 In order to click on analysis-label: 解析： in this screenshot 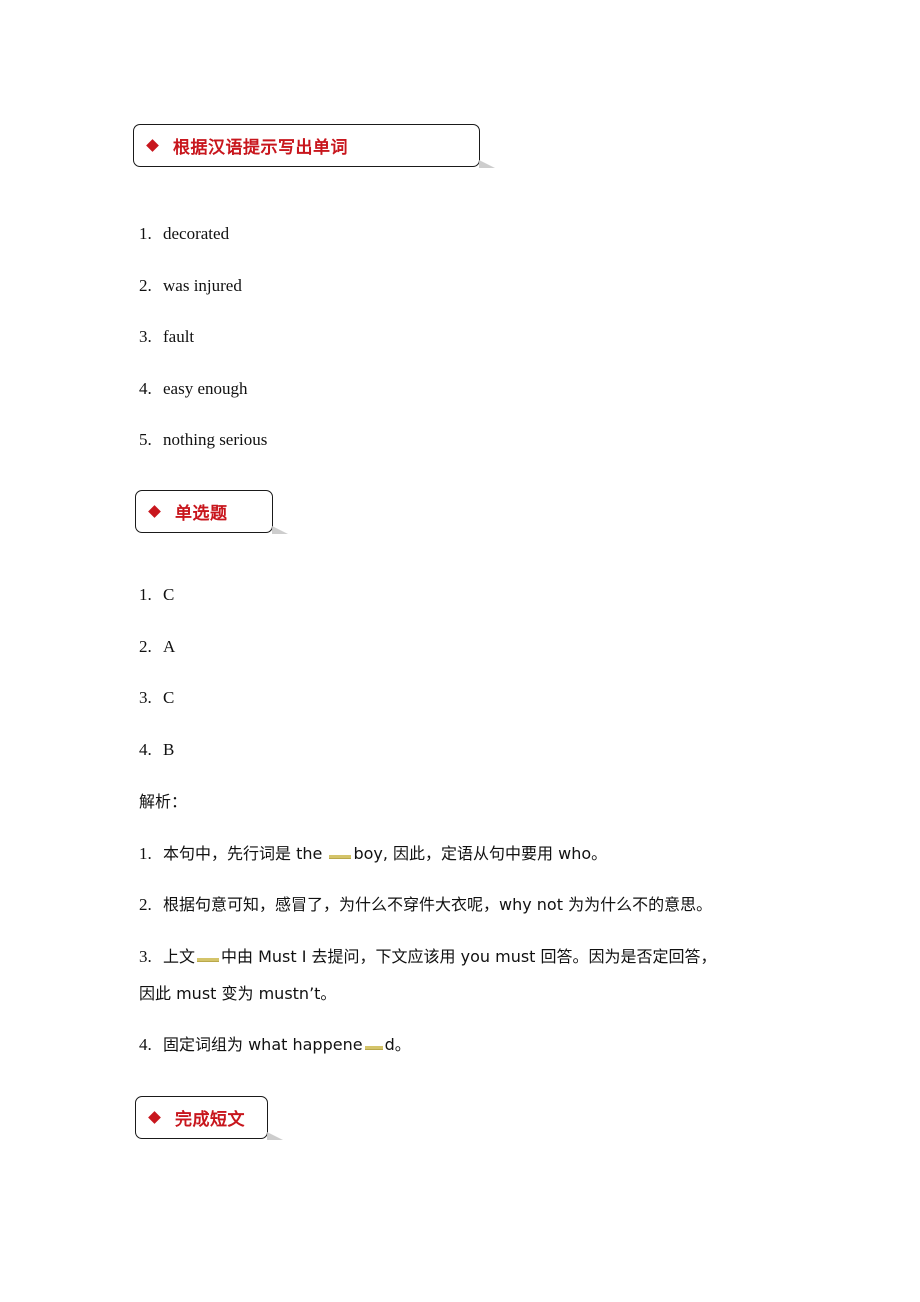, I will do `click(163, 801)`.